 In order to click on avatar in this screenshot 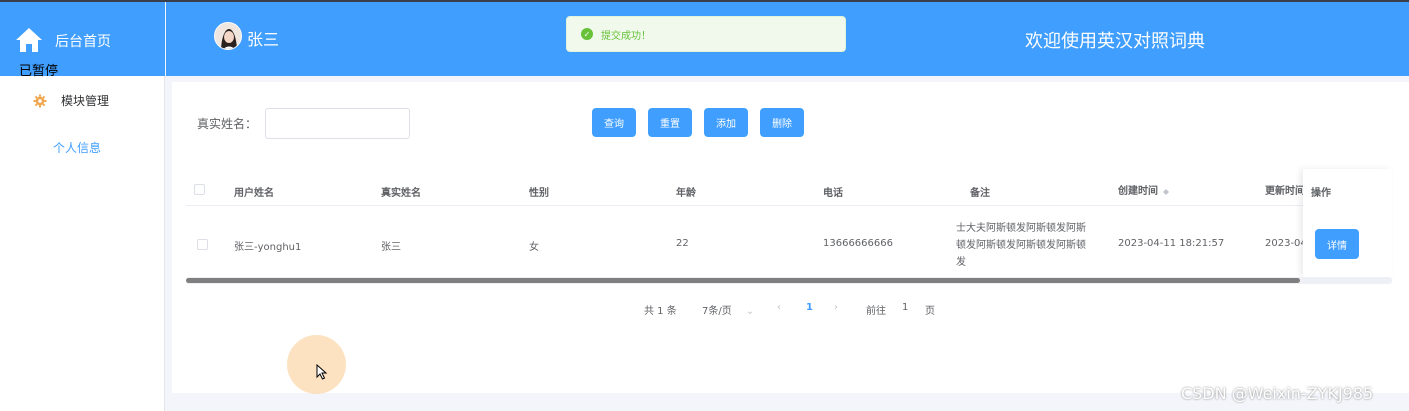, I will do `click(228, 36)`.